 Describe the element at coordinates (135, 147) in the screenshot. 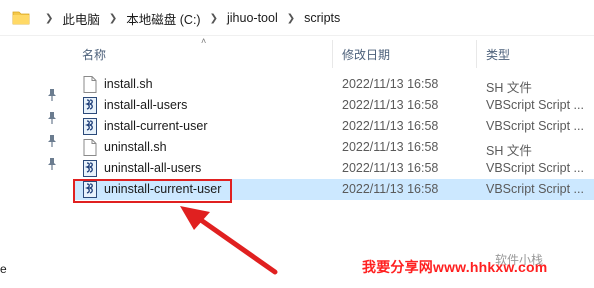

I see `file-name: uninstall.sh` at that location.